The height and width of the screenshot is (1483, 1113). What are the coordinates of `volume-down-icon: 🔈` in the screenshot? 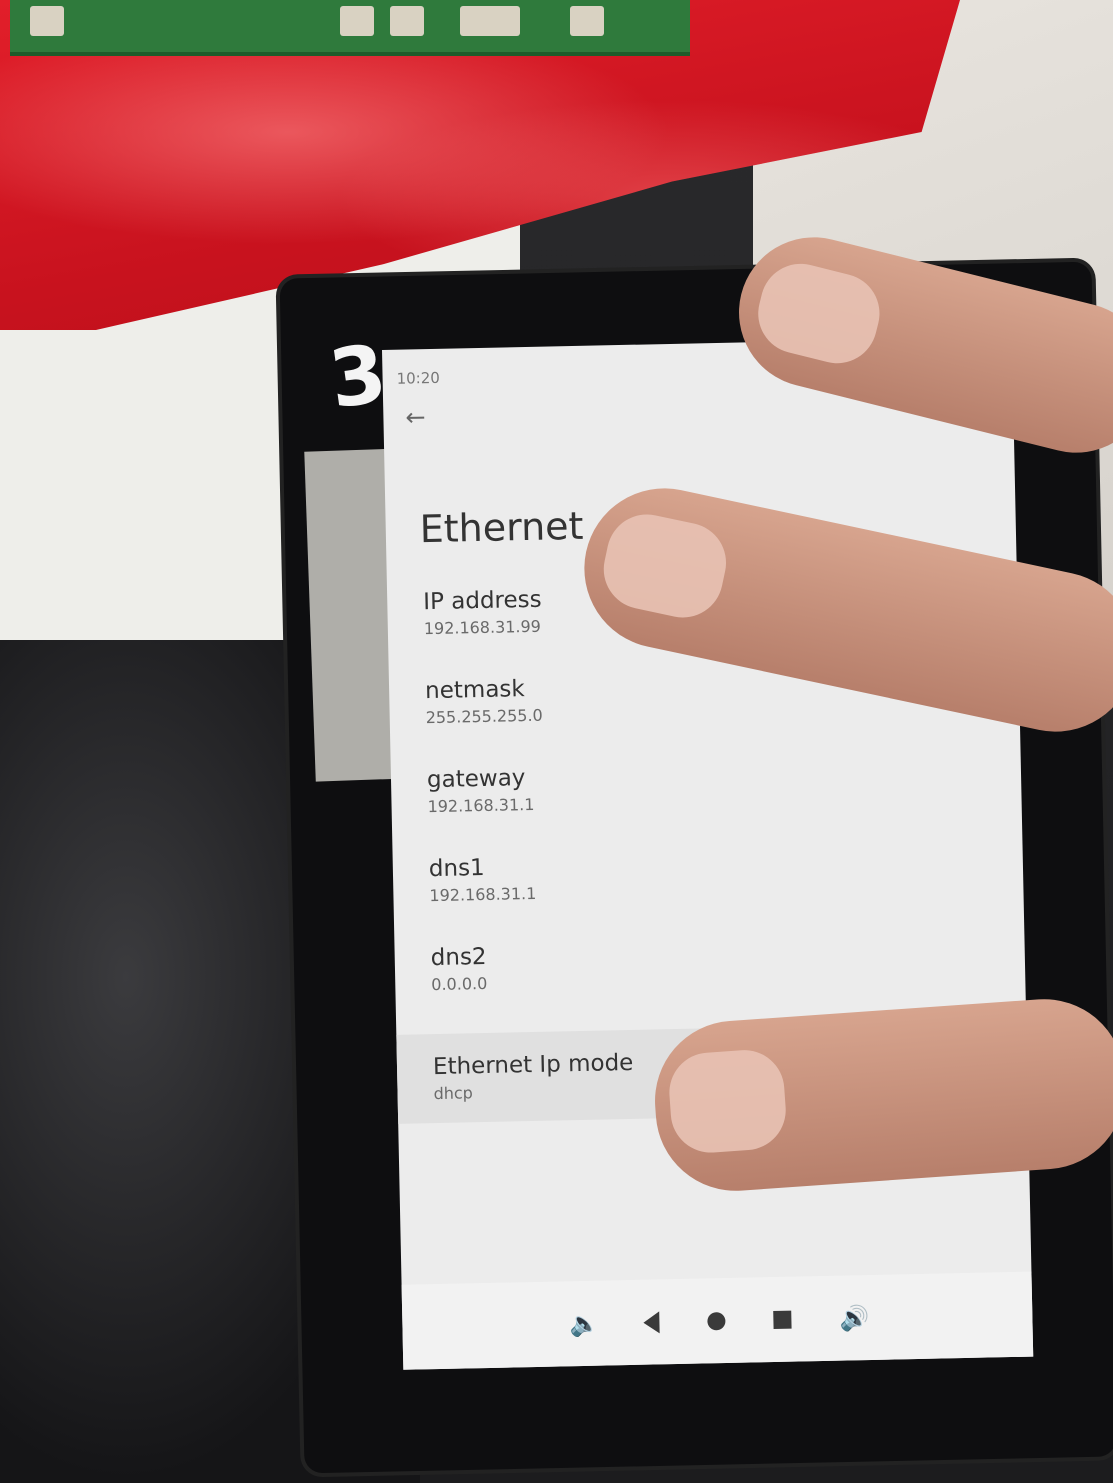 It's located at (584, 1323).